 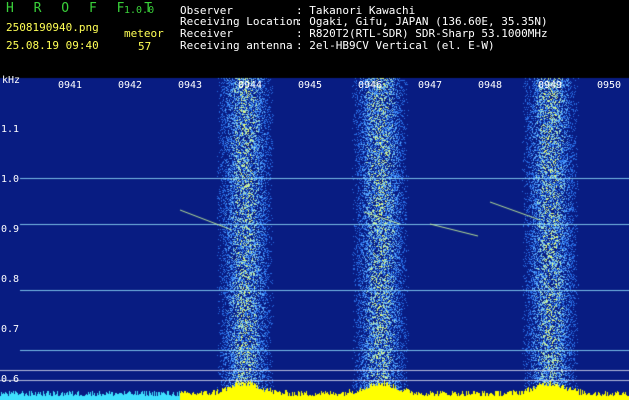 I want to click on capture-filename: 2508190940.png, so click(x=52, y=27).